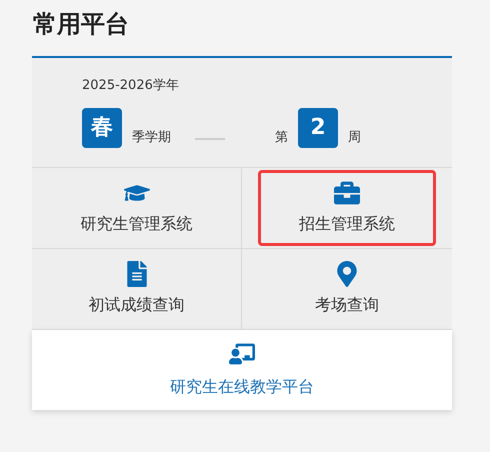 This screenshot has width=490, height=452. What do you see at coordinates (318, 128) in the screenshot?
I see `week-badge: 2` at bounding box center [318, 128].